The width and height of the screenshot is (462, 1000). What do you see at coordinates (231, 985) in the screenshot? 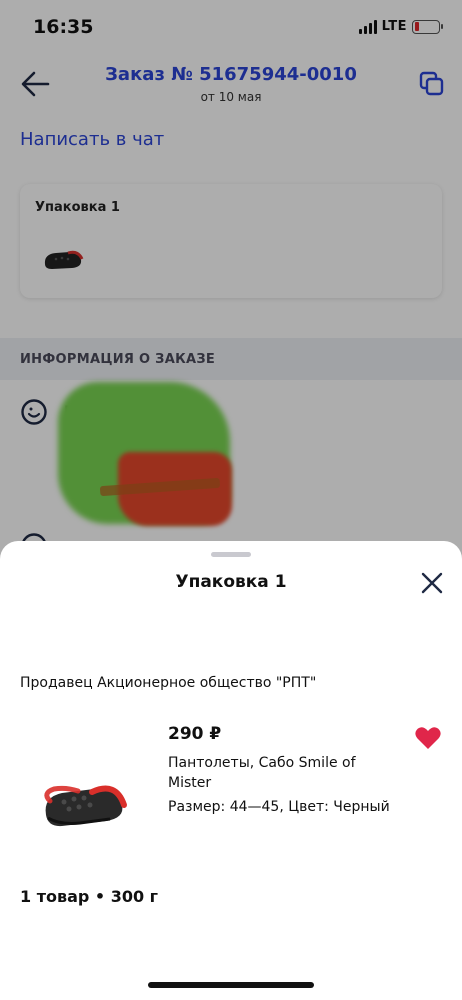
I see `home-indicator` at bounding box center [231, 985].